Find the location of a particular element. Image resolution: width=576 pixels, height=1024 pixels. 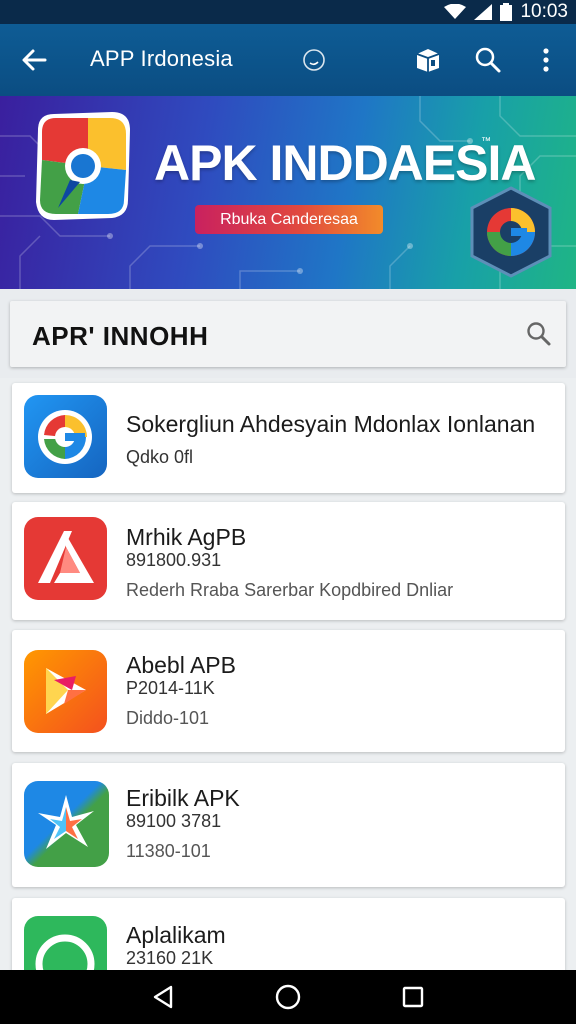

search-circle-icon is located at coordinates (314, 60).